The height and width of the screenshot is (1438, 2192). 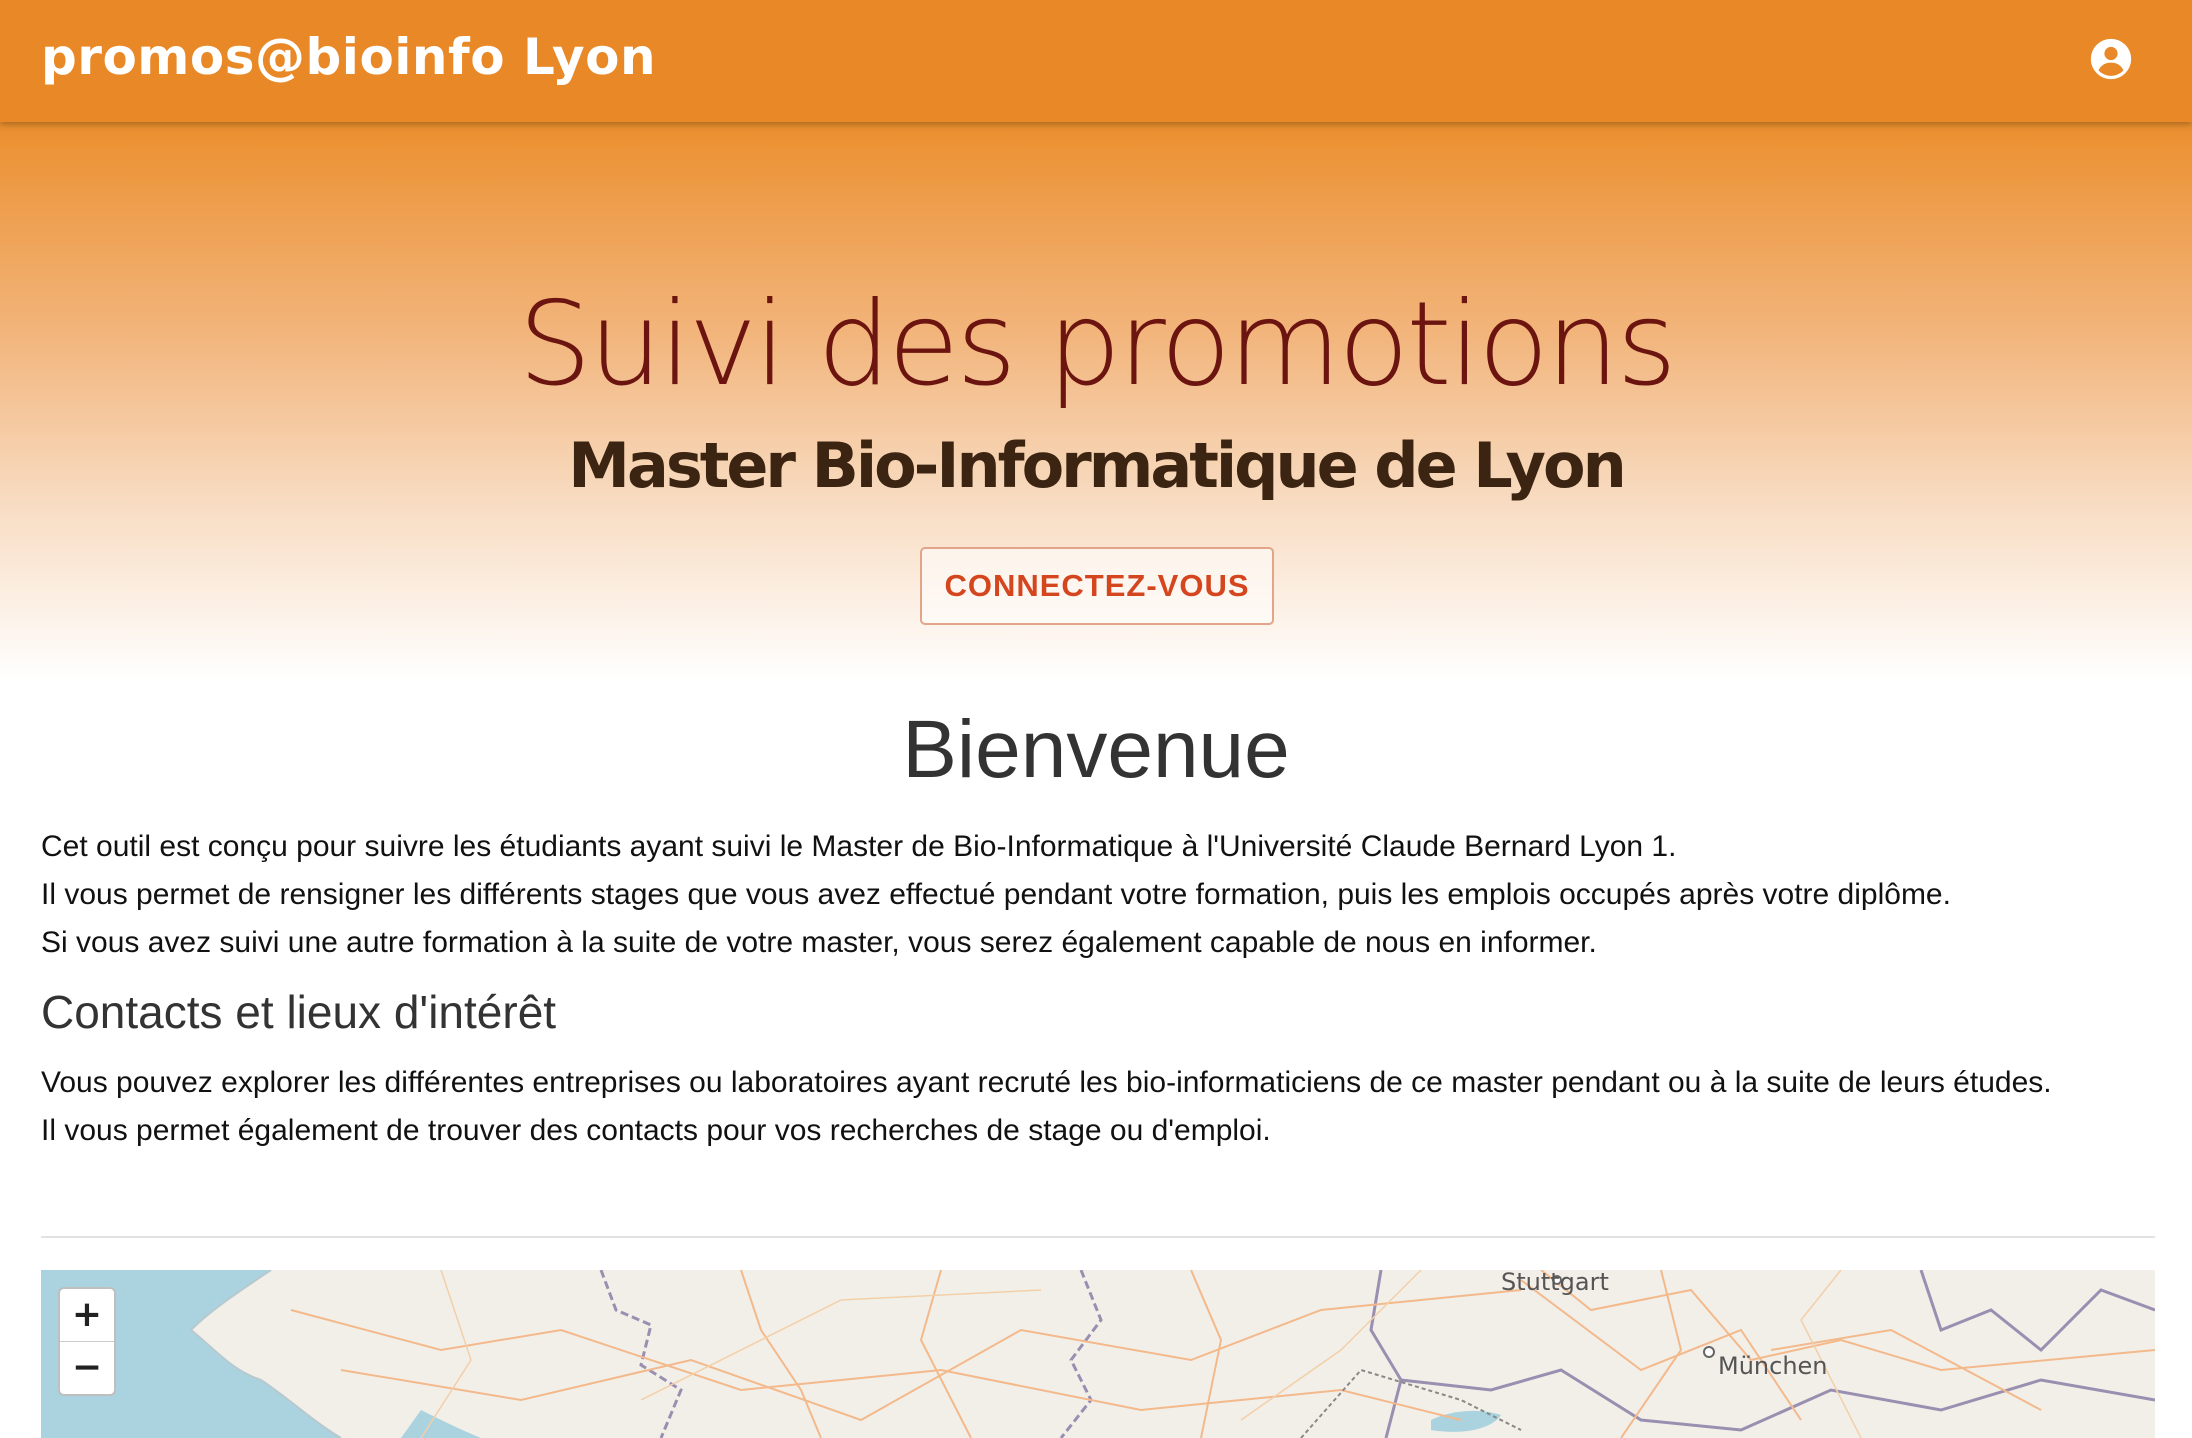 What do you see at coordinates (348, 57) in the screenshot?
I see `app-brand: promos@bioinfo Lyon` at bounding box center [348, 57].